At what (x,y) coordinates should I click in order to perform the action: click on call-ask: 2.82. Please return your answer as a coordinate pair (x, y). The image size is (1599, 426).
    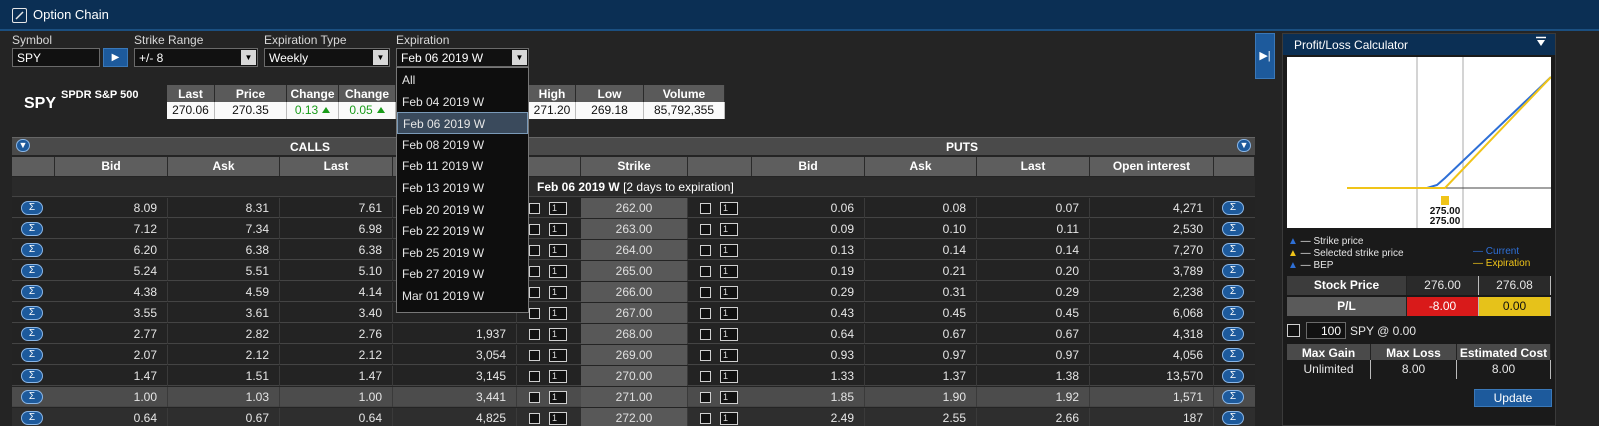
    Looking at the image, I should click on (224, 334).